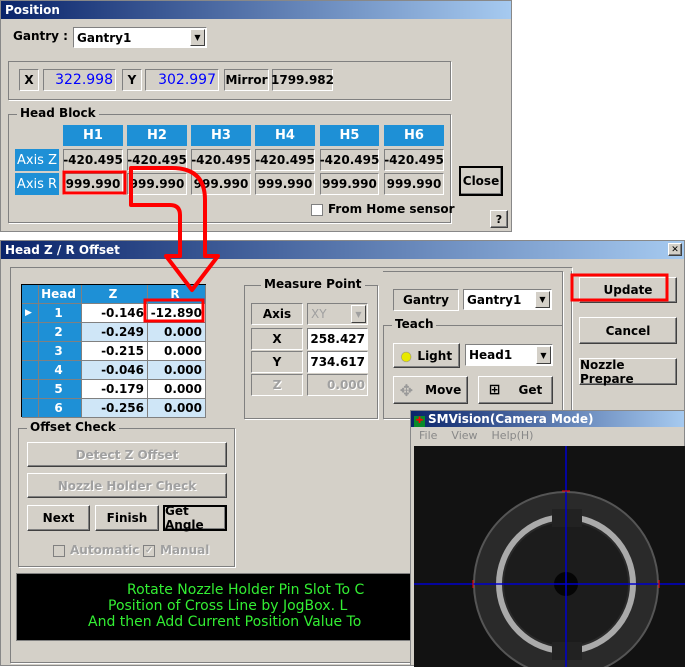  Describe the element at coordinates (515, 390) in the screenshot. I see `get-button: ⊞ Get` at that location.